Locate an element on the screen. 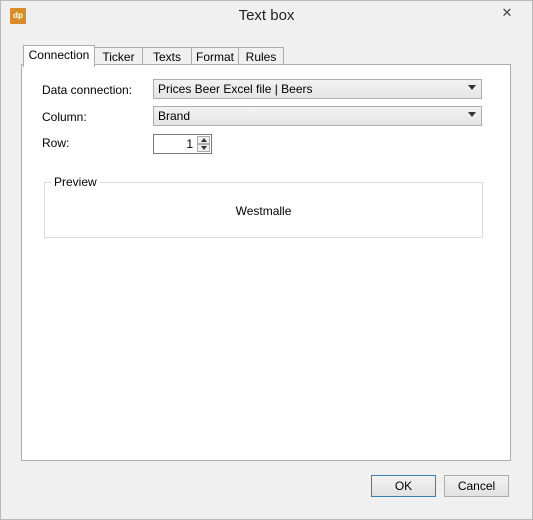  cancel-button: Cancel is located at coordinates (476, 486).